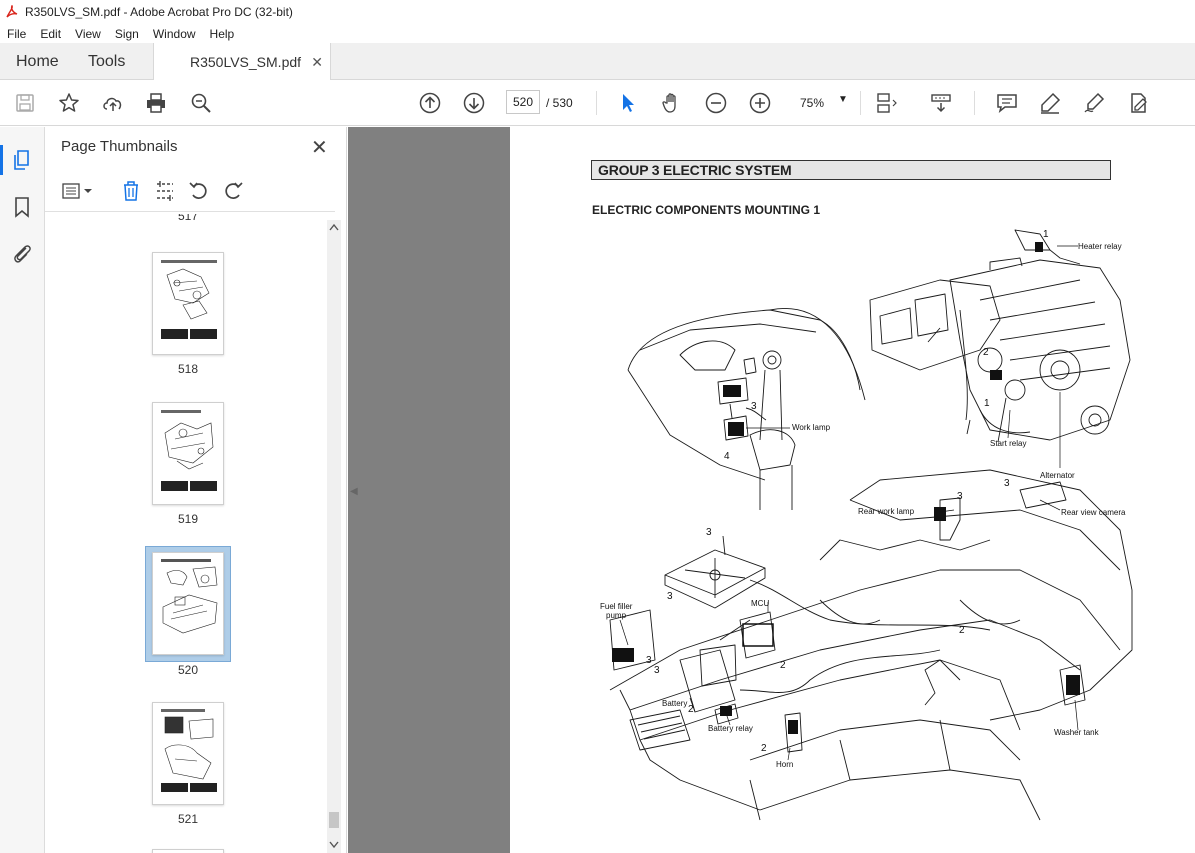  What do you see at coordinates (156, 103) in the screenshot?
I see `print-icon` at bounding box center [156, 103].